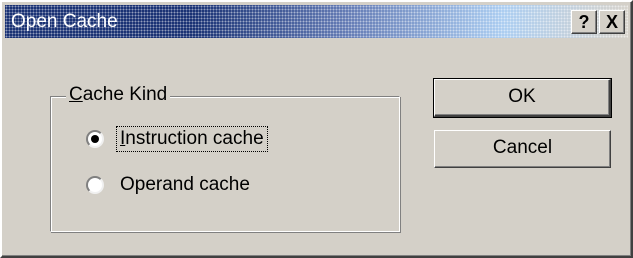 The image size is (633, 258). What do you see at coordinates (185, 185) in the screenshot?
I see `operand-cache-label: Operand cache` at bounding box center [185, 185].